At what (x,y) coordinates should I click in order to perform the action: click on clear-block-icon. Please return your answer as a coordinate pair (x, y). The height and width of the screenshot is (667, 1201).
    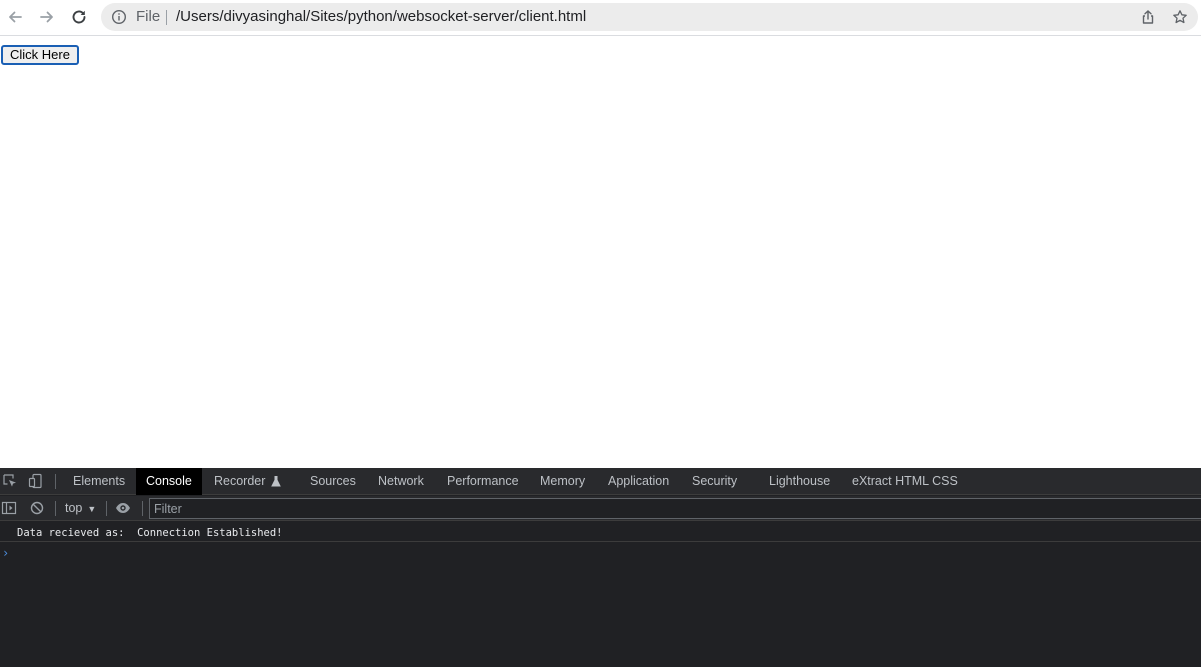
    Looking at the image, I should click on (37, 508).